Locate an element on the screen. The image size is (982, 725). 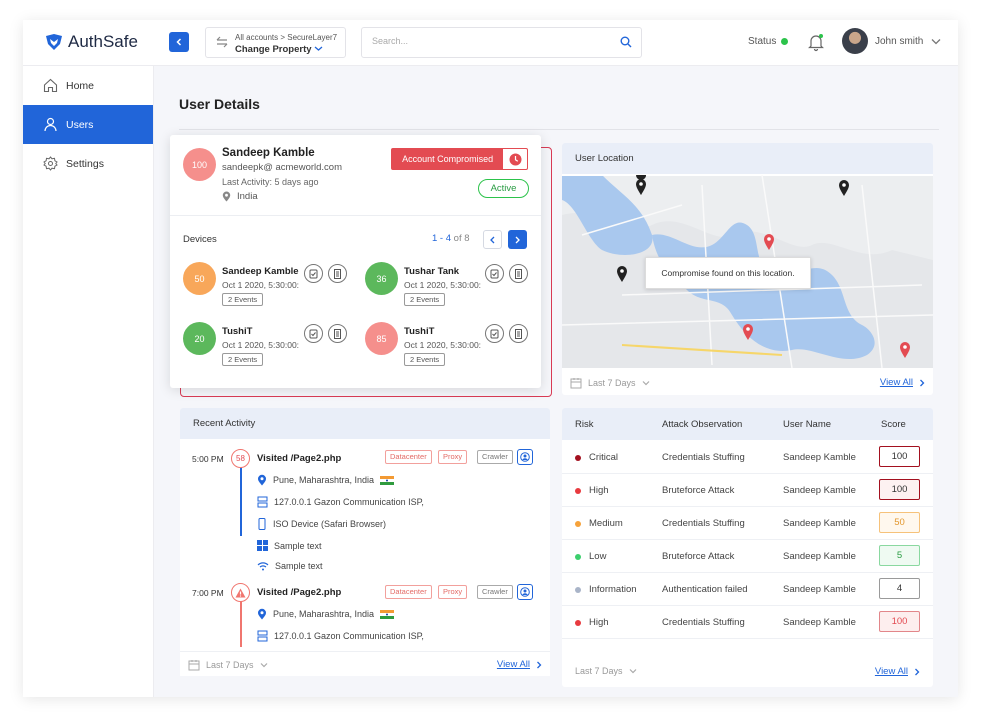
event-location: Pune, Maharashtra, India is located at coordinates (324, 480).